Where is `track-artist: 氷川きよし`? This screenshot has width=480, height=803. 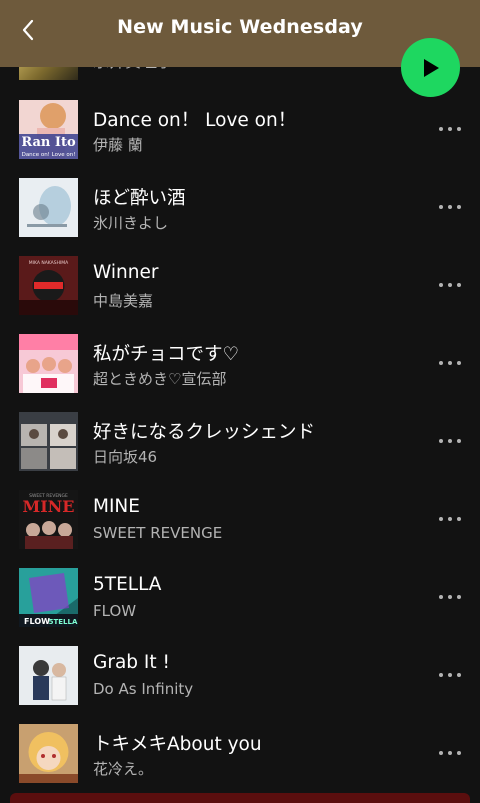 track-artist: 氷川きよし is located at coordinates (131, 223).